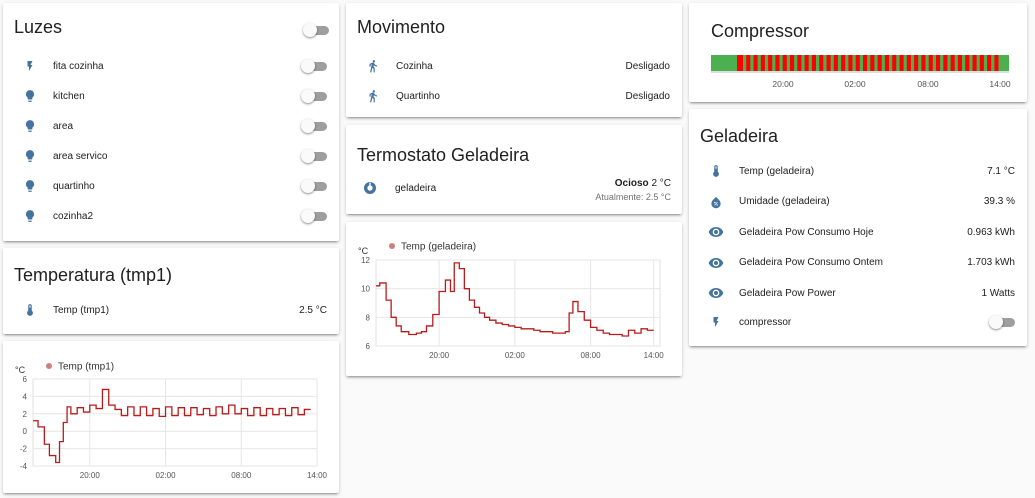  What do you see at coordinates (69, 96) in the screenshot?
I see `light-item-label: kitchen` at bounding box center [69, 96].